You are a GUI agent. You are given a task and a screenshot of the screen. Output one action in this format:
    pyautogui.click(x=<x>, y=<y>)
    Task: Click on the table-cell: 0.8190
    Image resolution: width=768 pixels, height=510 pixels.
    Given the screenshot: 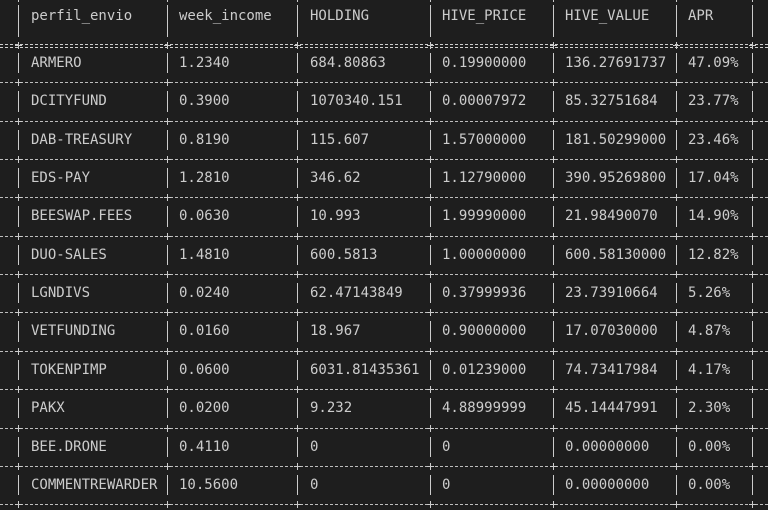 What is the action you would take?
    pyautogui.click(x=204, y=140)
    